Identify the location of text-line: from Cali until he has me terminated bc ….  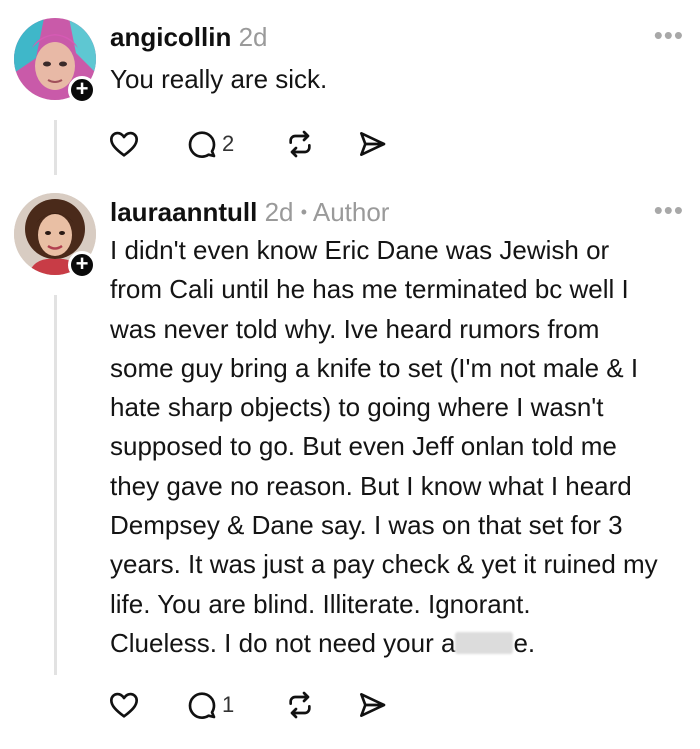
(369, 289).